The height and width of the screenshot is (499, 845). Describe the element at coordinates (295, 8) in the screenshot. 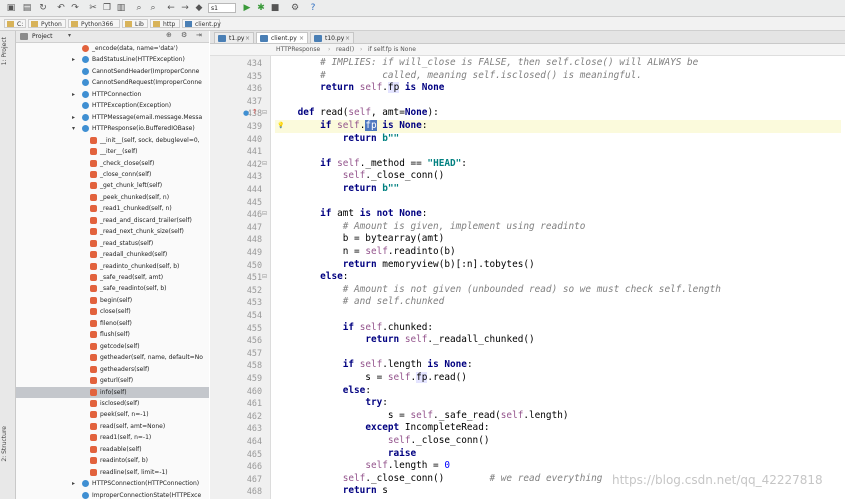

I see `settings-icon: ⚙` at that location.